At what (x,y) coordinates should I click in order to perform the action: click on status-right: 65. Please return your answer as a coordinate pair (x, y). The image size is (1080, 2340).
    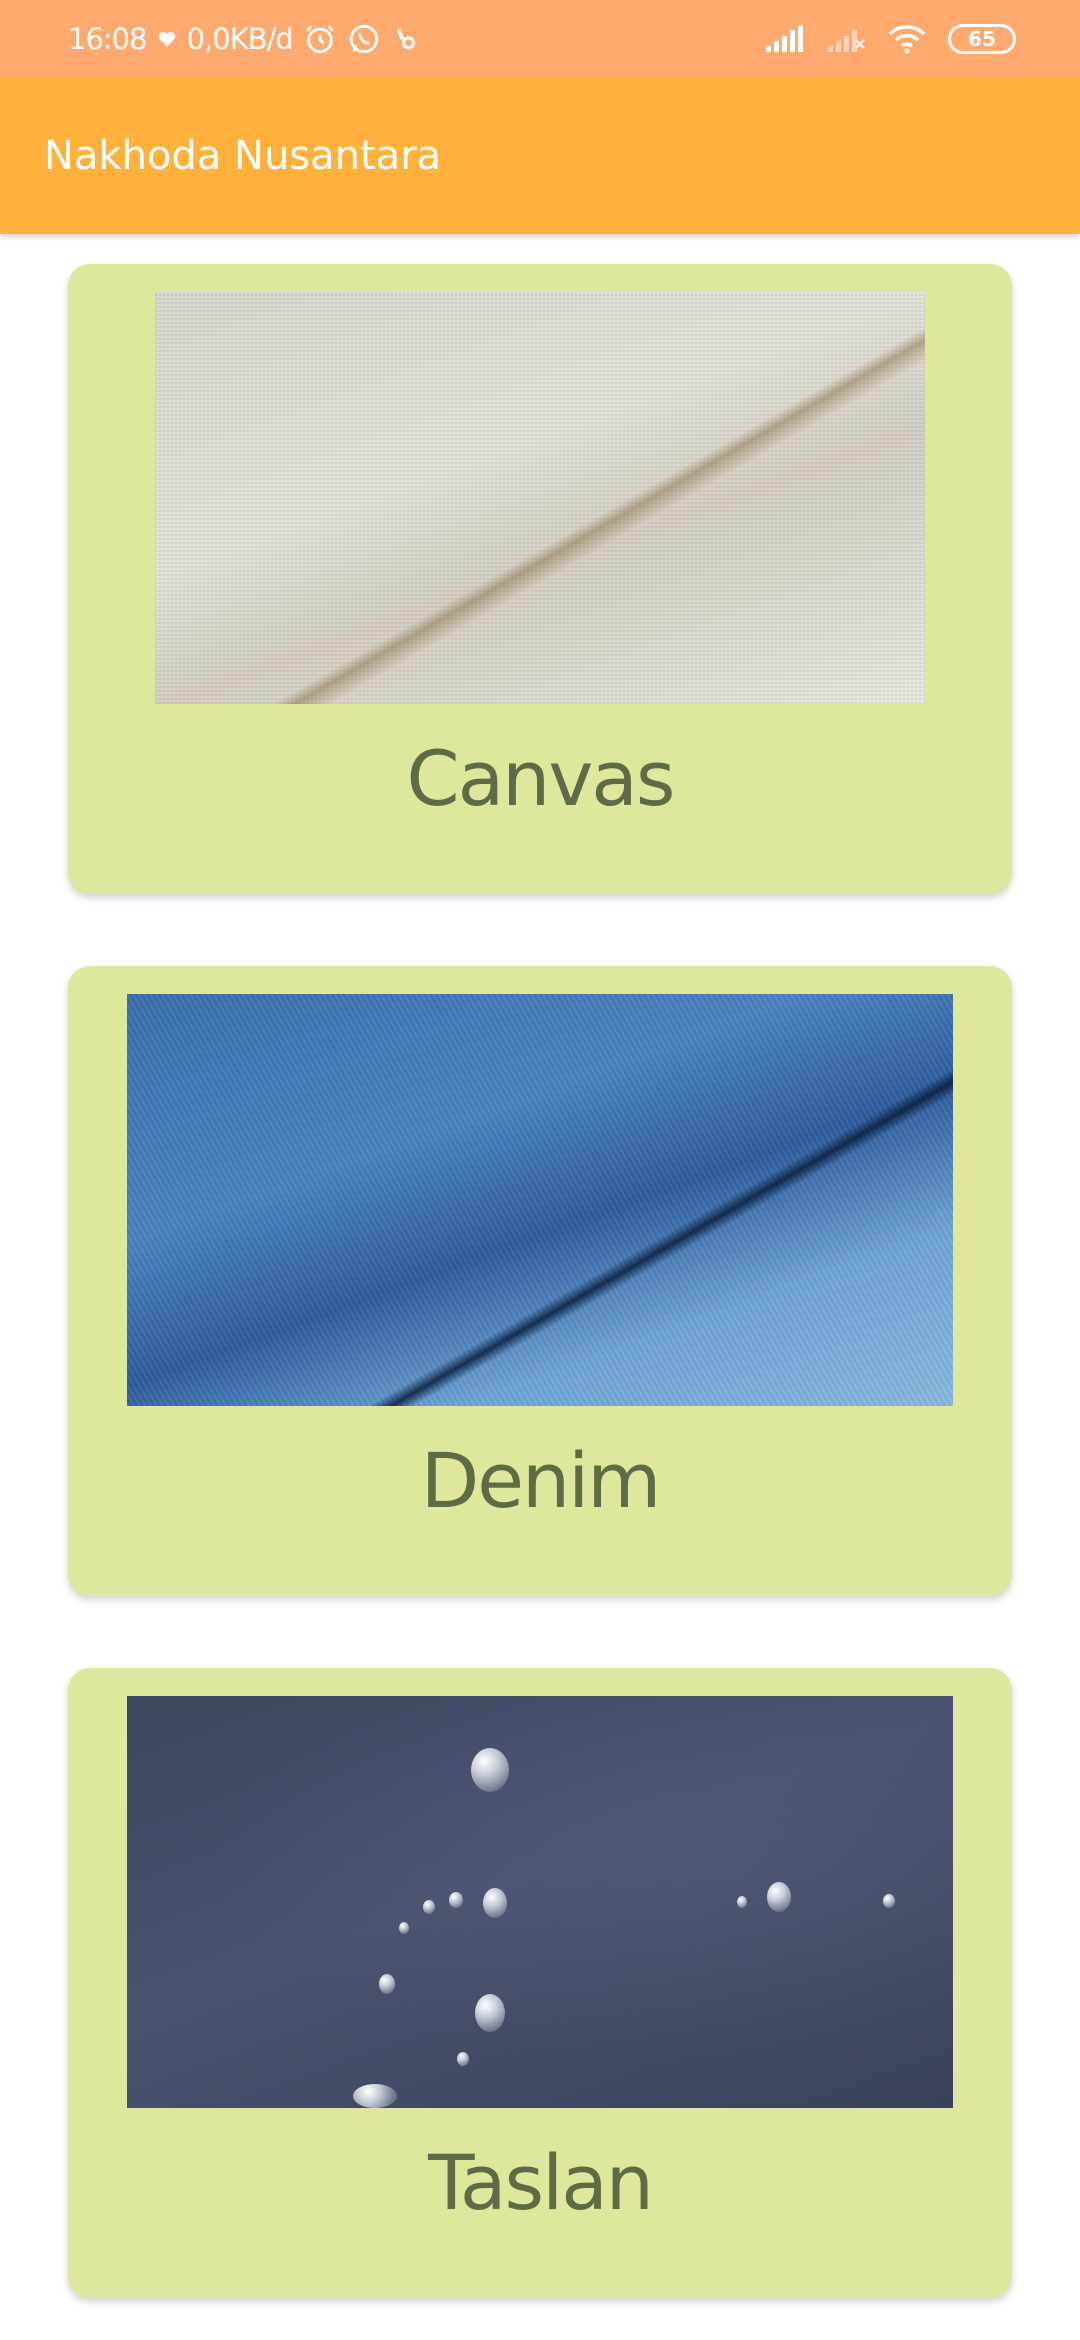
    Looking at the image, I should click on (890, 39).